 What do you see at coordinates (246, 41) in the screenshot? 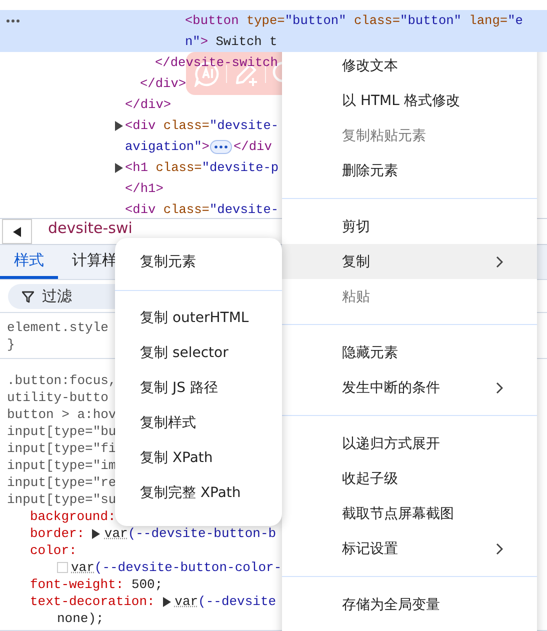
I see `code-token: Switch t` at bounding box center [246, 41].